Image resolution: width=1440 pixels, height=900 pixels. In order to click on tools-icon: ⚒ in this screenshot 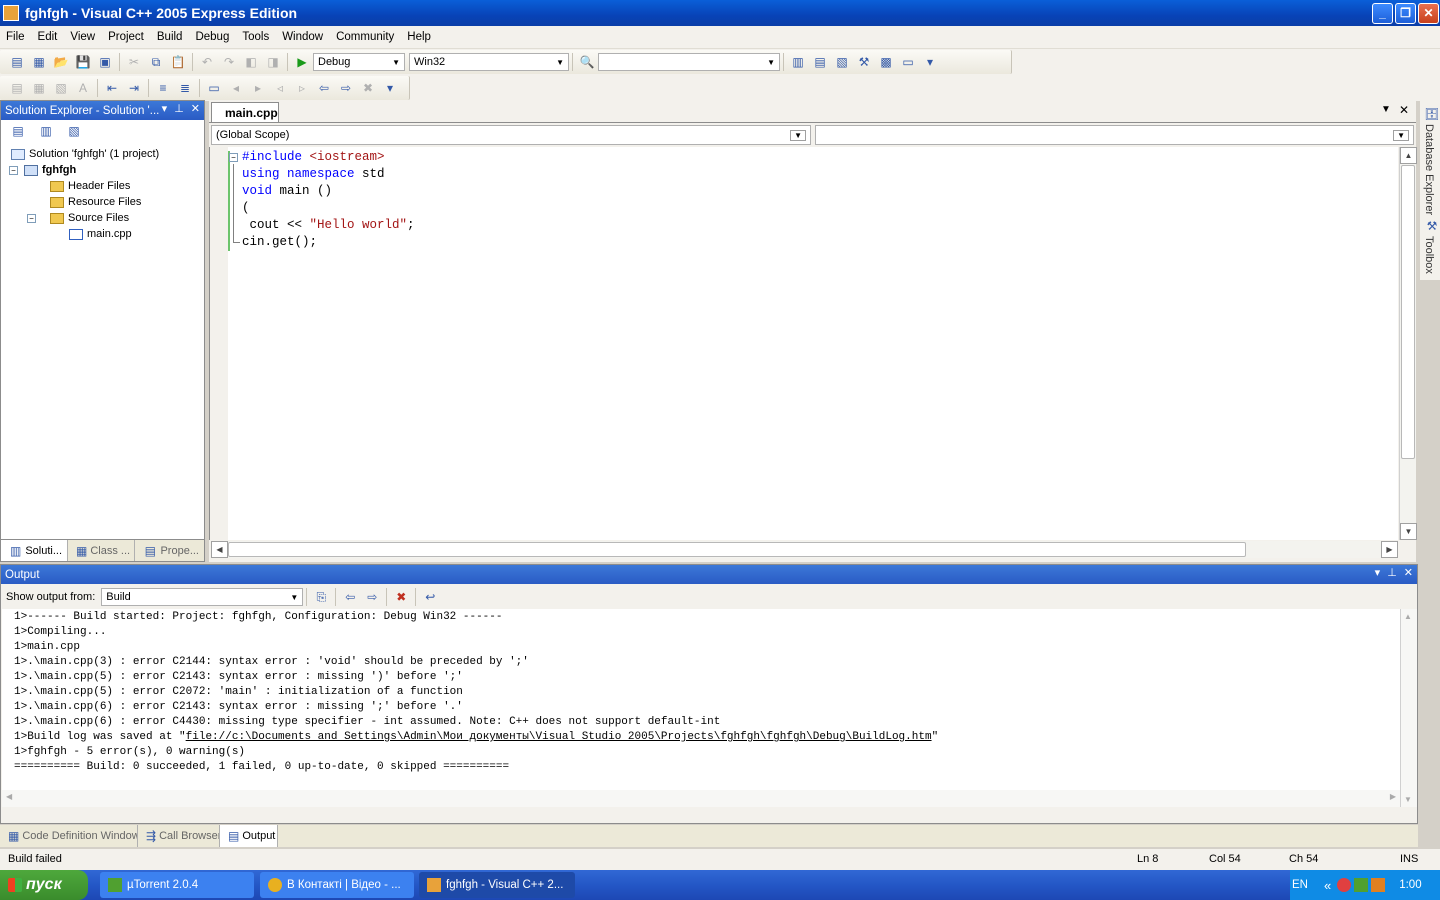, I will do `click(864, 62)`.